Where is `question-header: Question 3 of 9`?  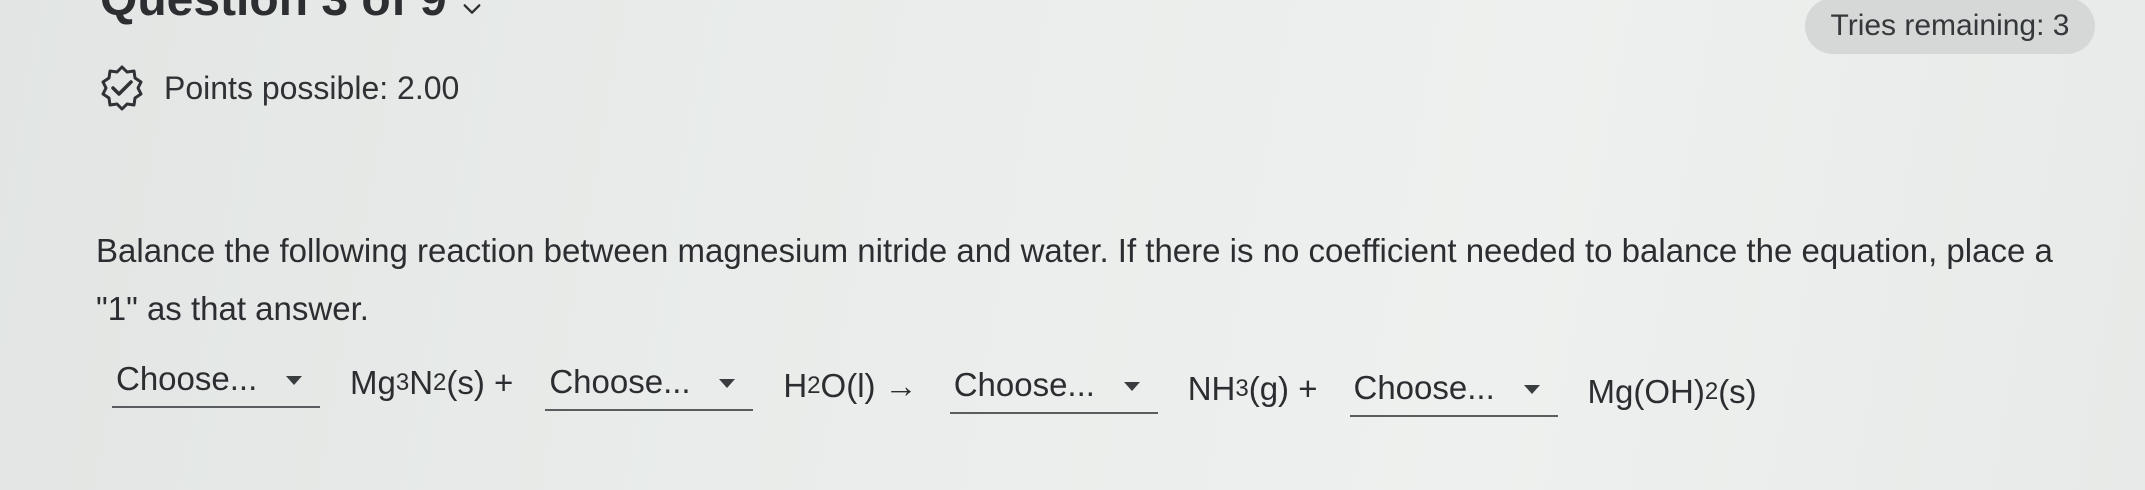 question-header: Question 3 of 9 is located at coordinates (291, 15).